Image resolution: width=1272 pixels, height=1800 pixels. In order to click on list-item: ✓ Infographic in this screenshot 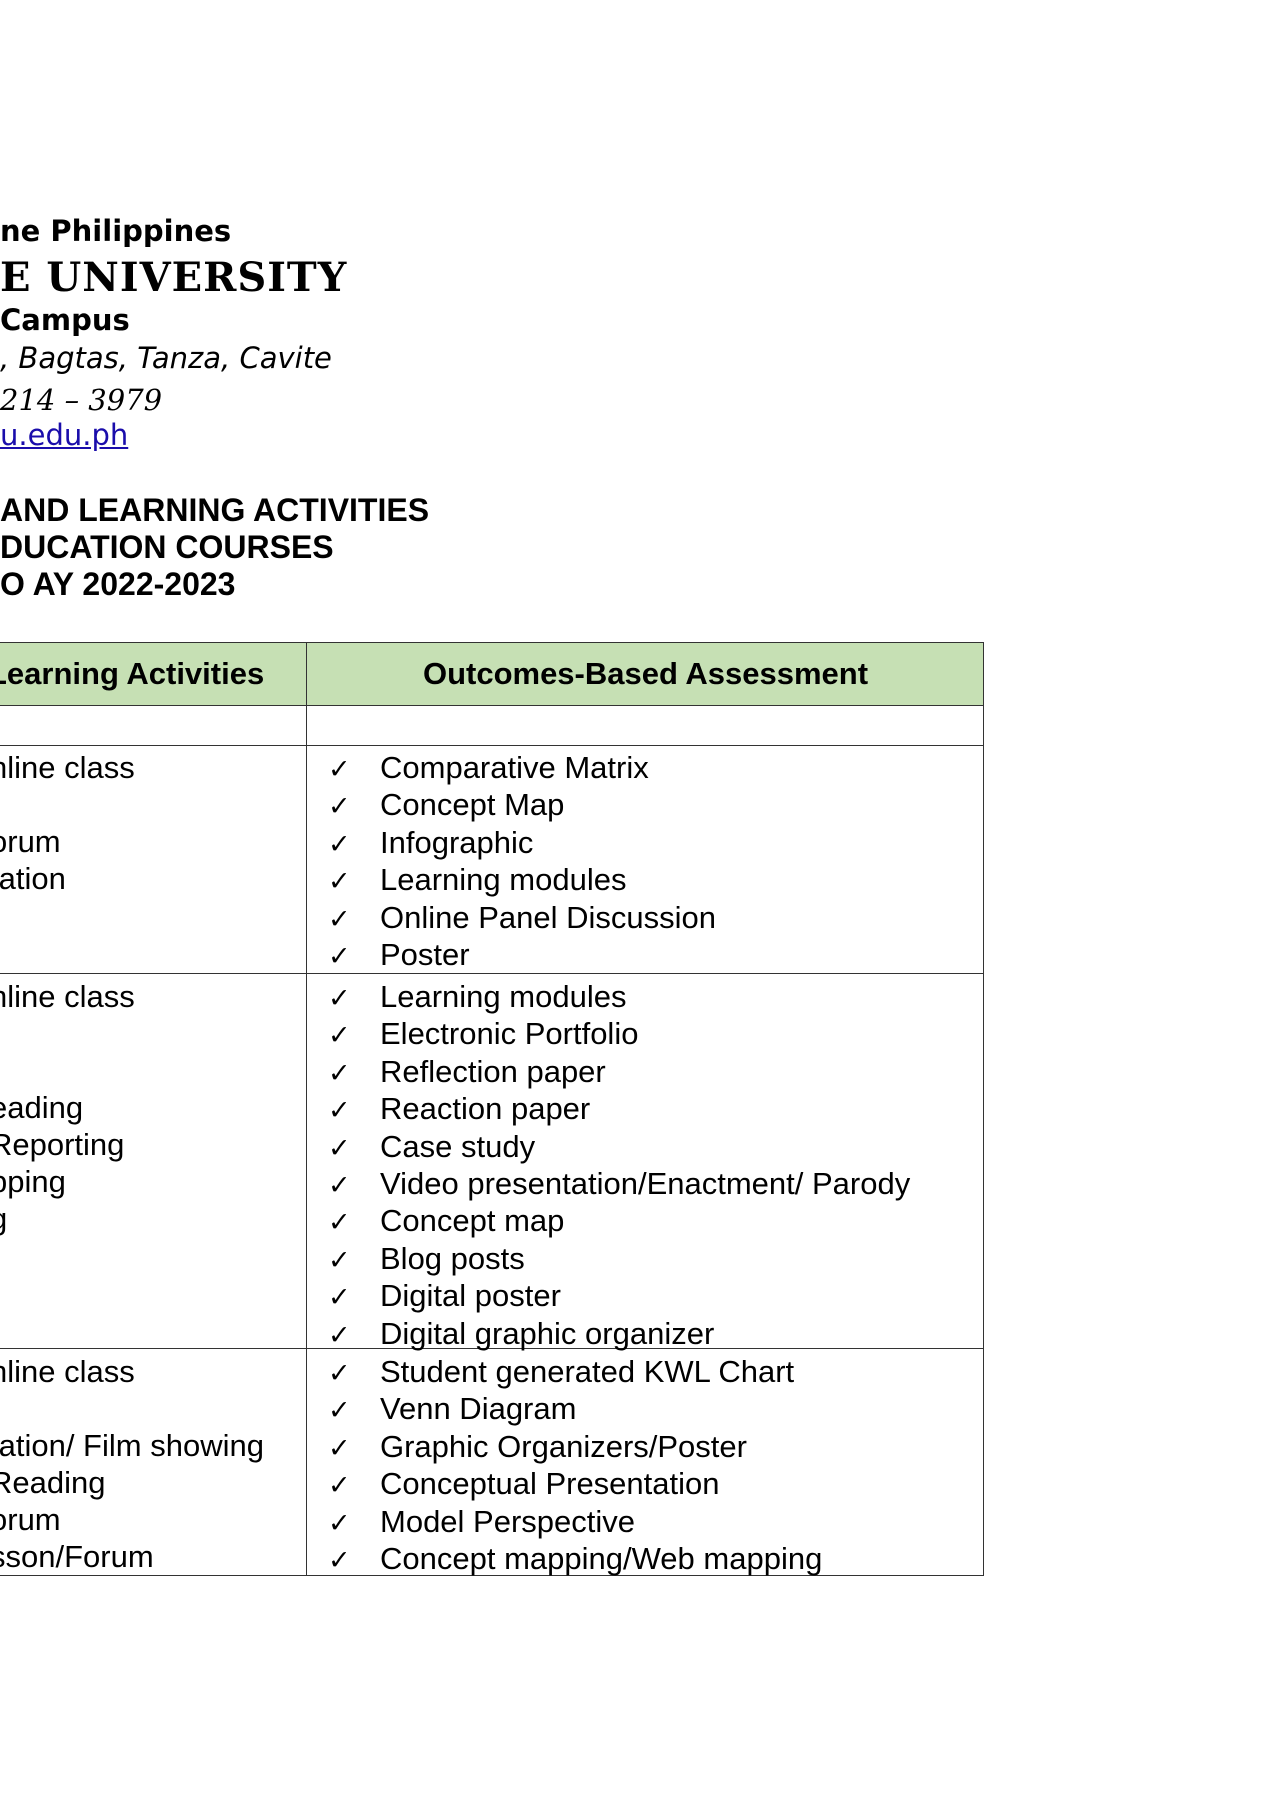, I will do `click(653, 842)`.